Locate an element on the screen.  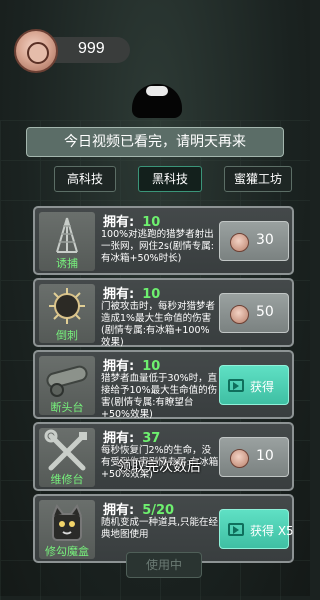
video-button-label: 获得 X5 is located at coordinates (272, 531).